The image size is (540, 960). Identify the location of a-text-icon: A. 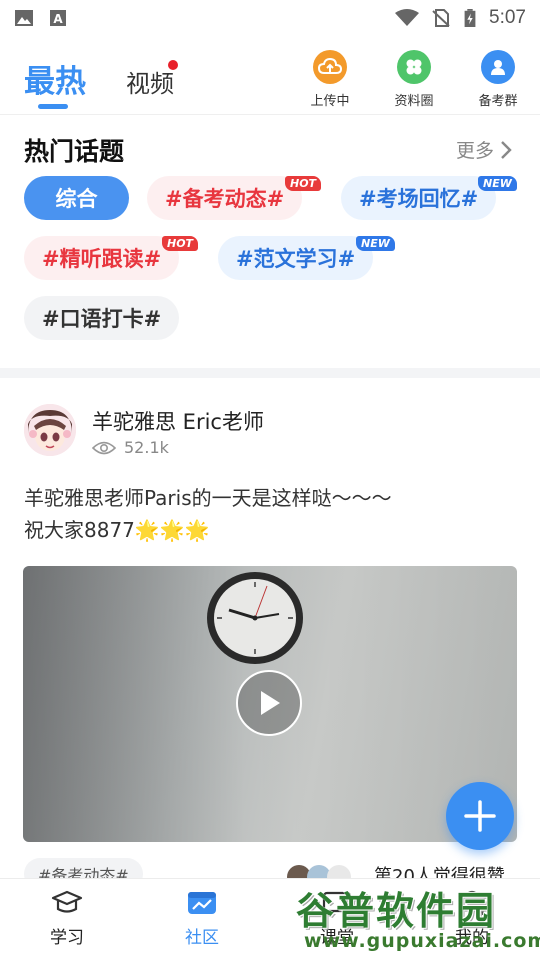
(58, 18).